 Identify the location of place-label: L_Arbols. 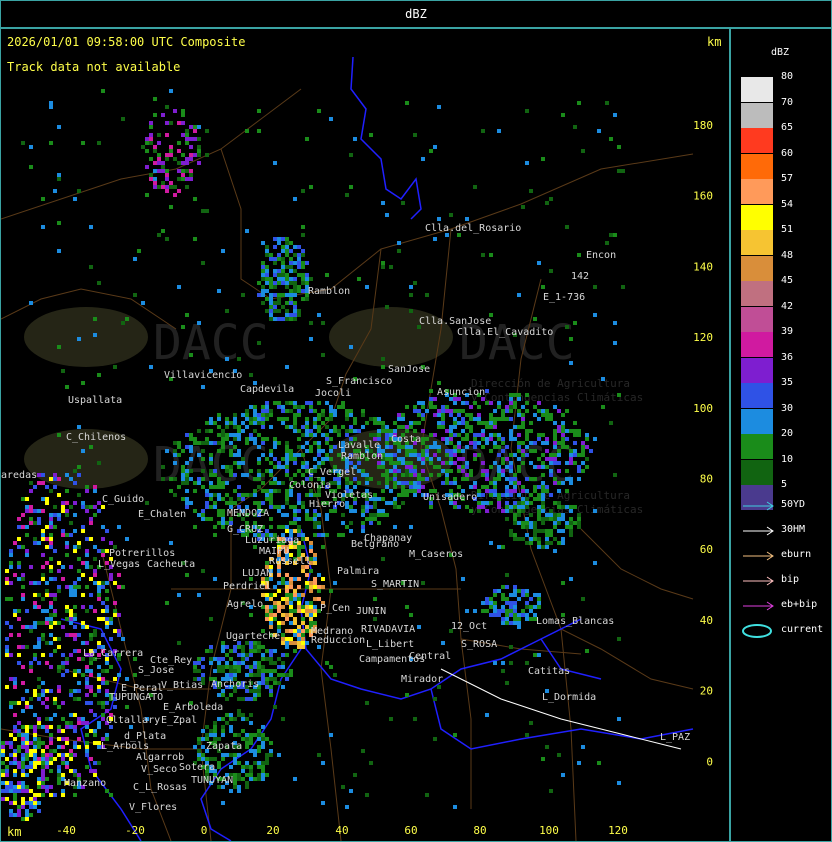
(125, 746).